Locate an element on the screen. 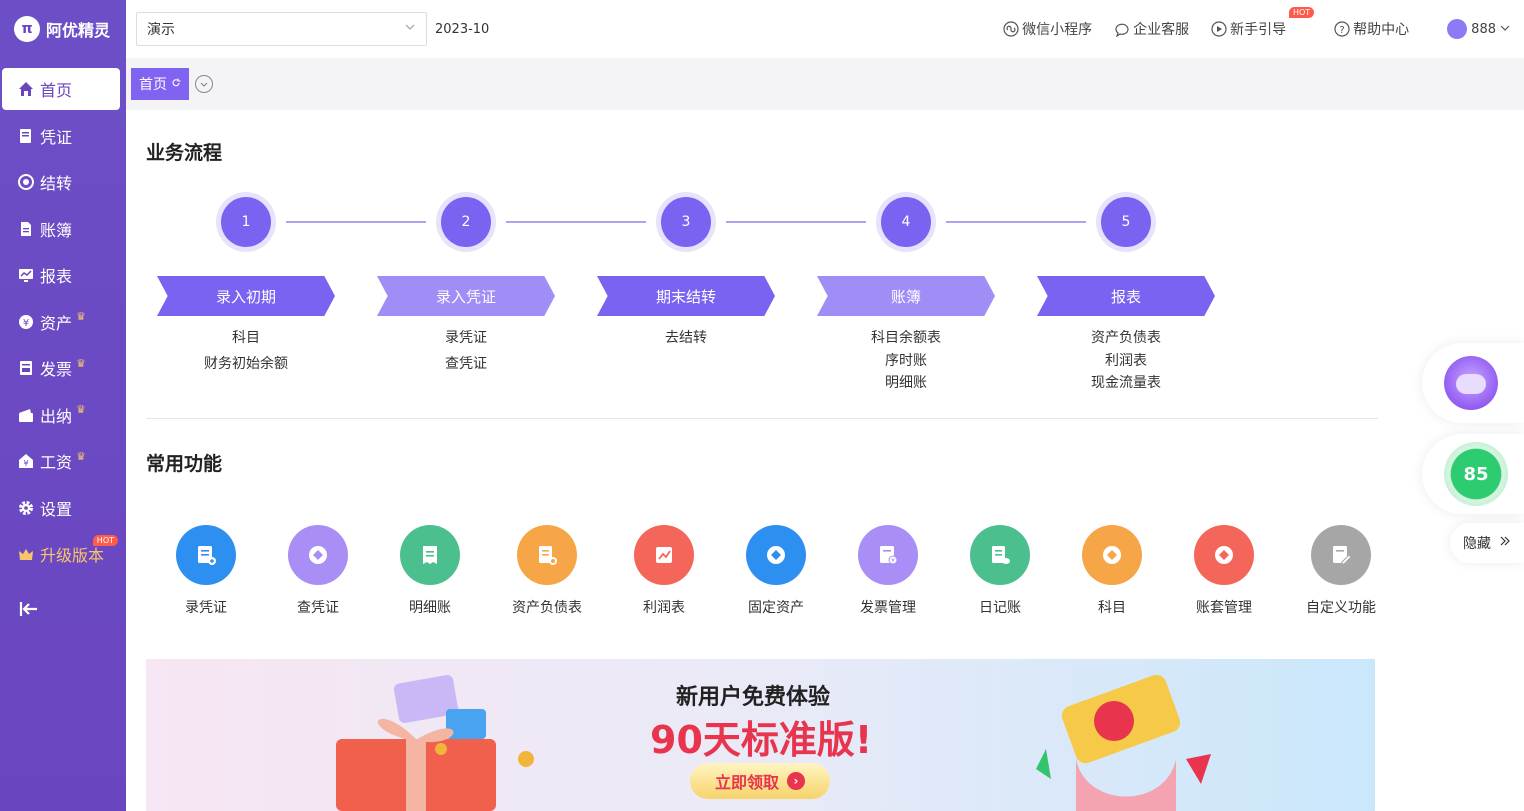 The height and width of the screenshot is (811, 1524). func-label: 科目 is located at coordinates (1112, 608).